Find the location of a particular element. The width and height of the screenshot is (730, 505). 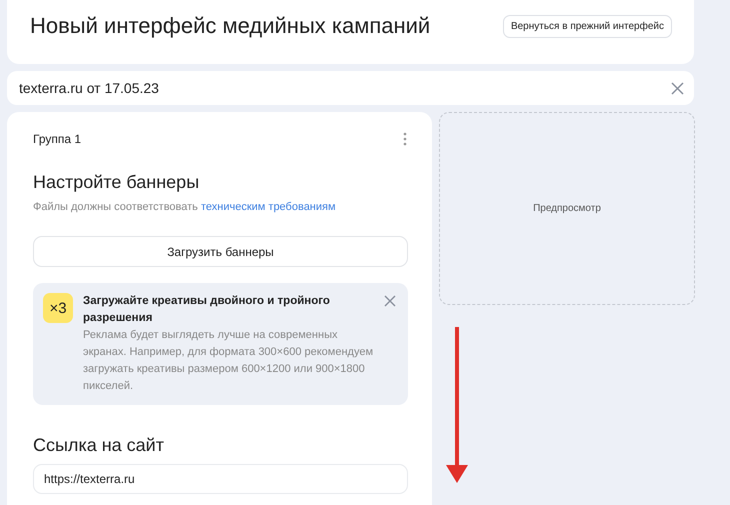

back-button: Вернуться в прежний интерфейс is located at coordinates (587, 26).